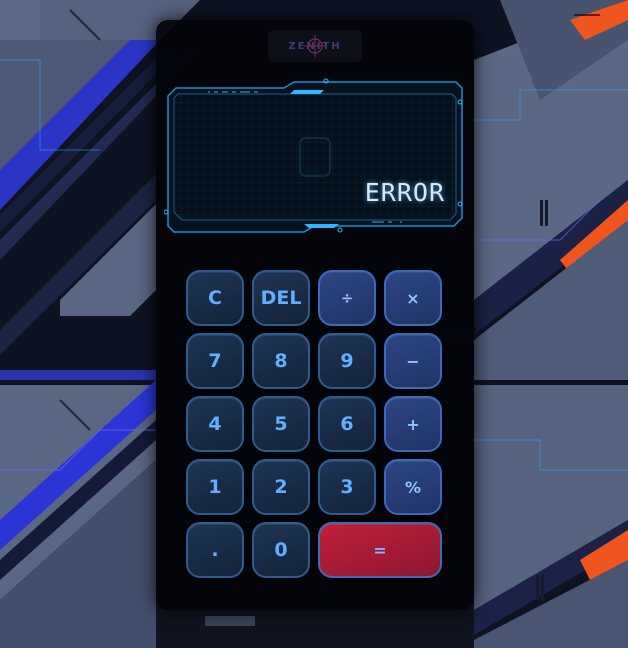 This screenshot has width=628, height=648. I want to click on digit-0-button: 0, so click(281, 550).